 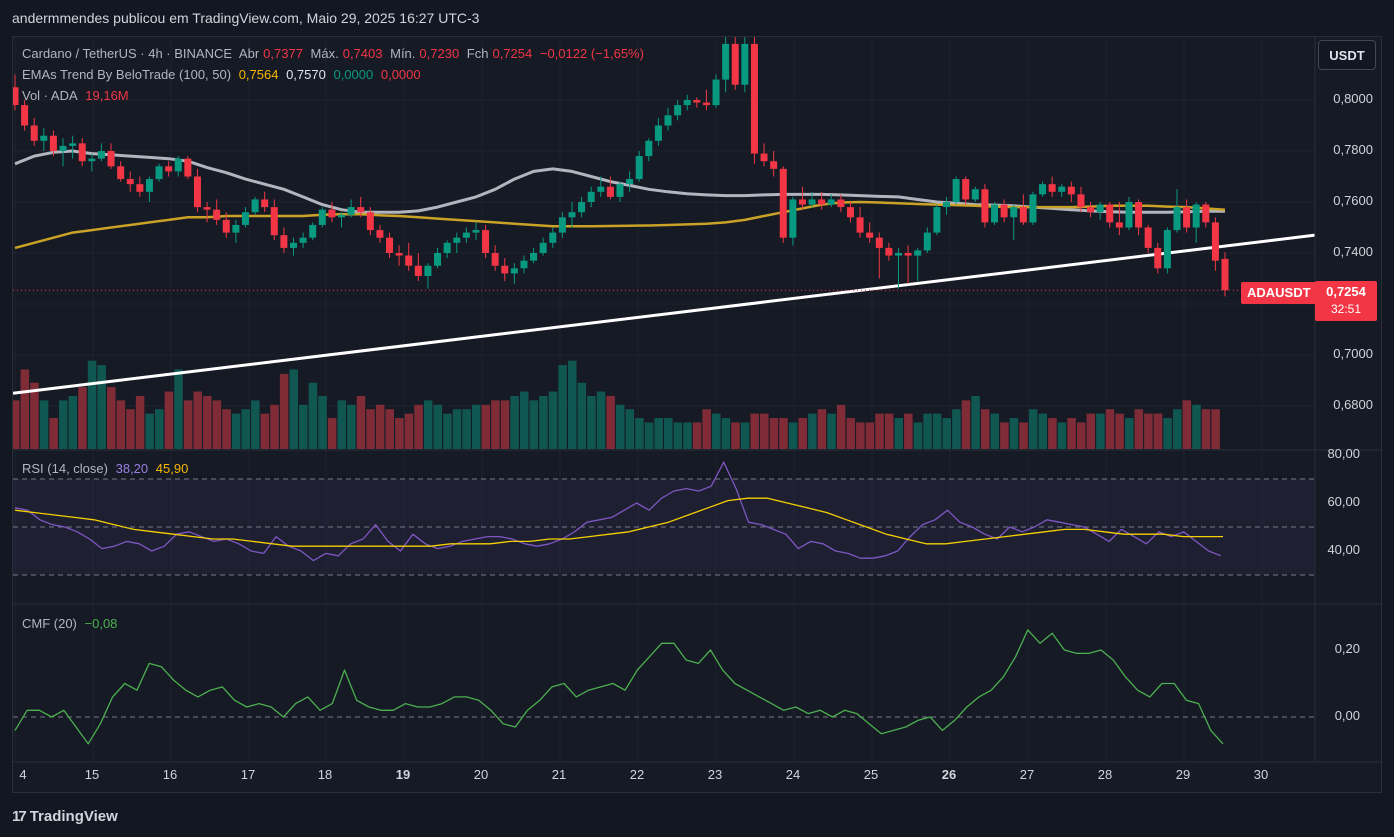 I want to click on currency-button: USDT, so click(x=1347, y=55).